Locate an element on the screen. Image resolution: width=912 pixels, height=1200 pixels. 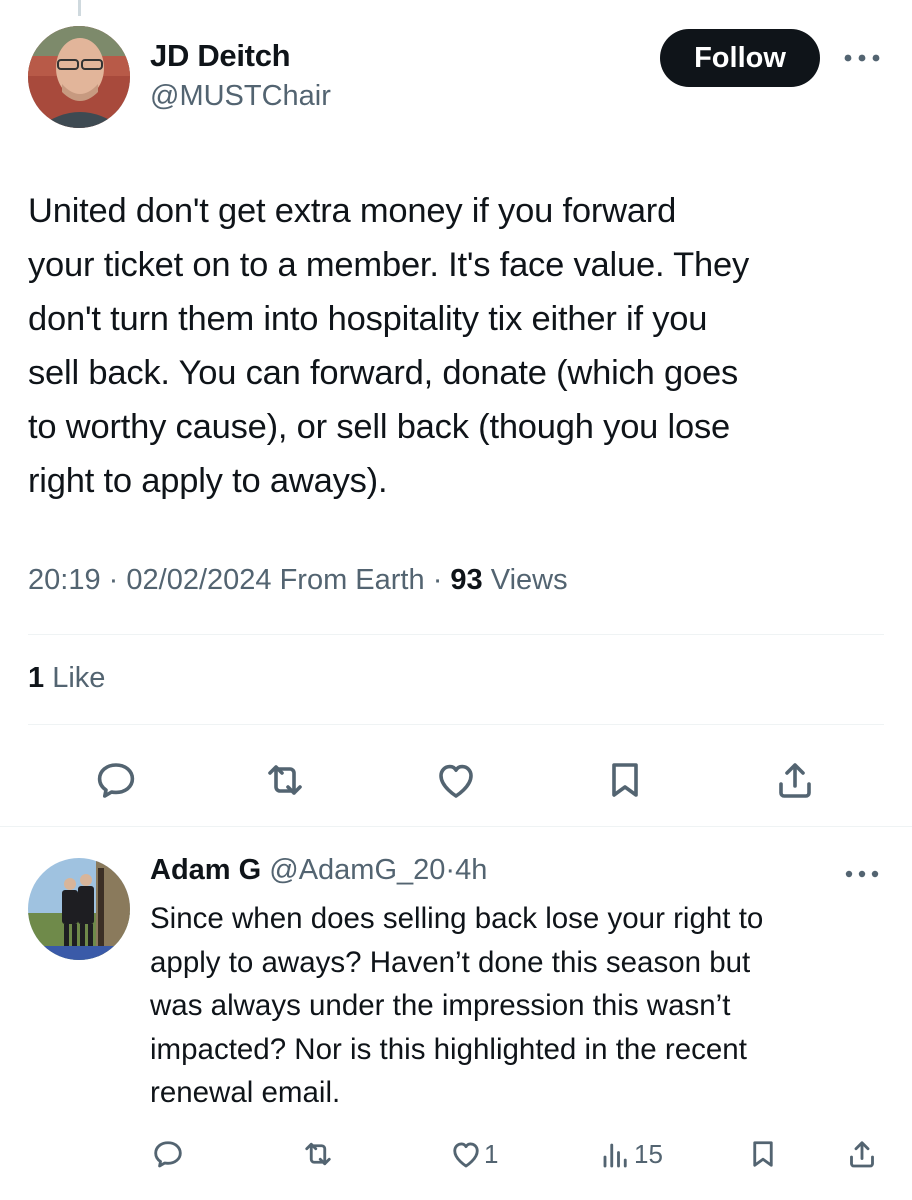
author-name: JD Deitch is located at coordinates (220, 56).